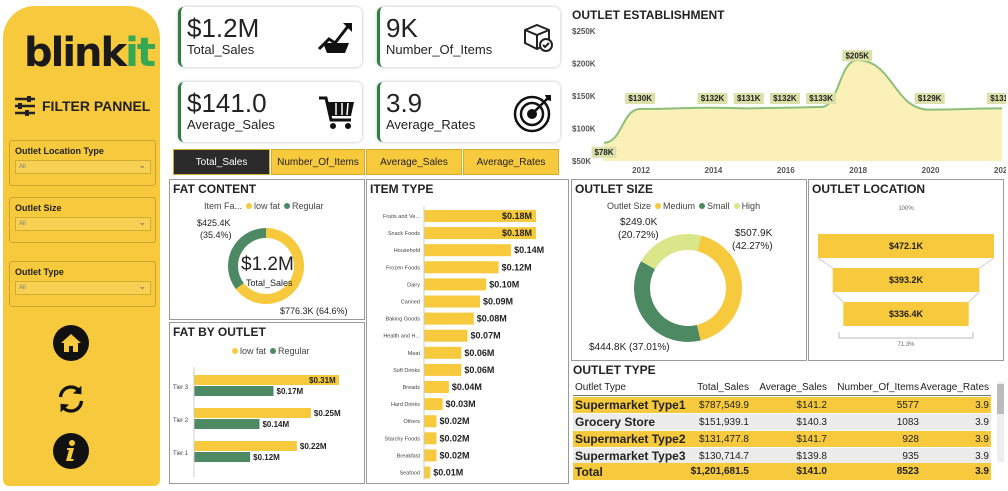 This screenshot has width=1008, height=491. What do you see at coordinates (96, 106) in the screenshot?
I see `filter-panel-title: FILTER PANNEL` at bounding box center [96, 106].